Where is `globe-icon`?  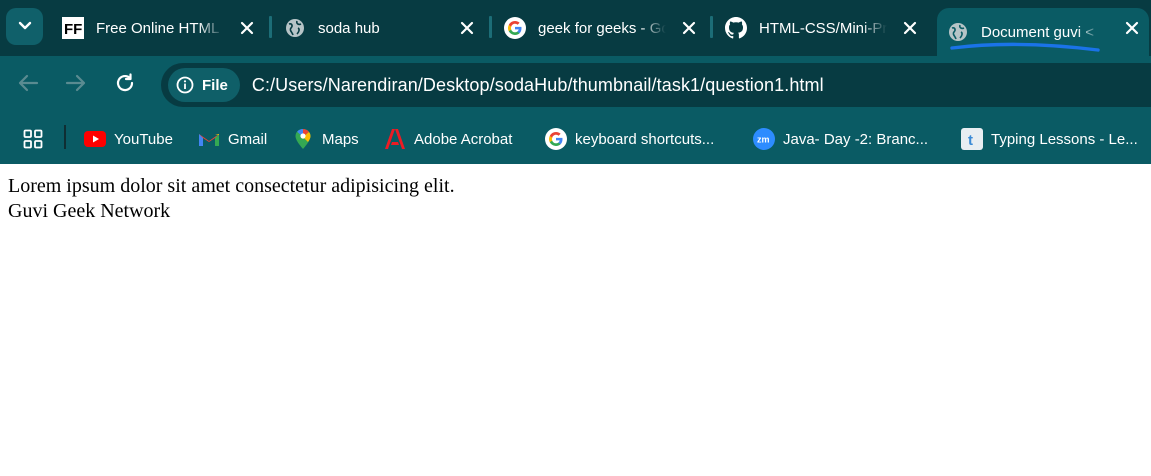
globe-icon is located at coordinates (295, 28).